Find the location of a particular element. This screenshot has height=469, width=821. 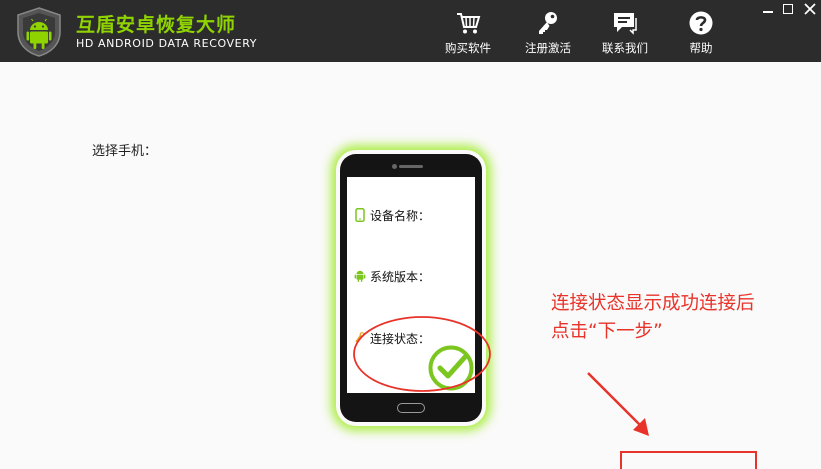

help-icon is located at coordinates (701, 23).